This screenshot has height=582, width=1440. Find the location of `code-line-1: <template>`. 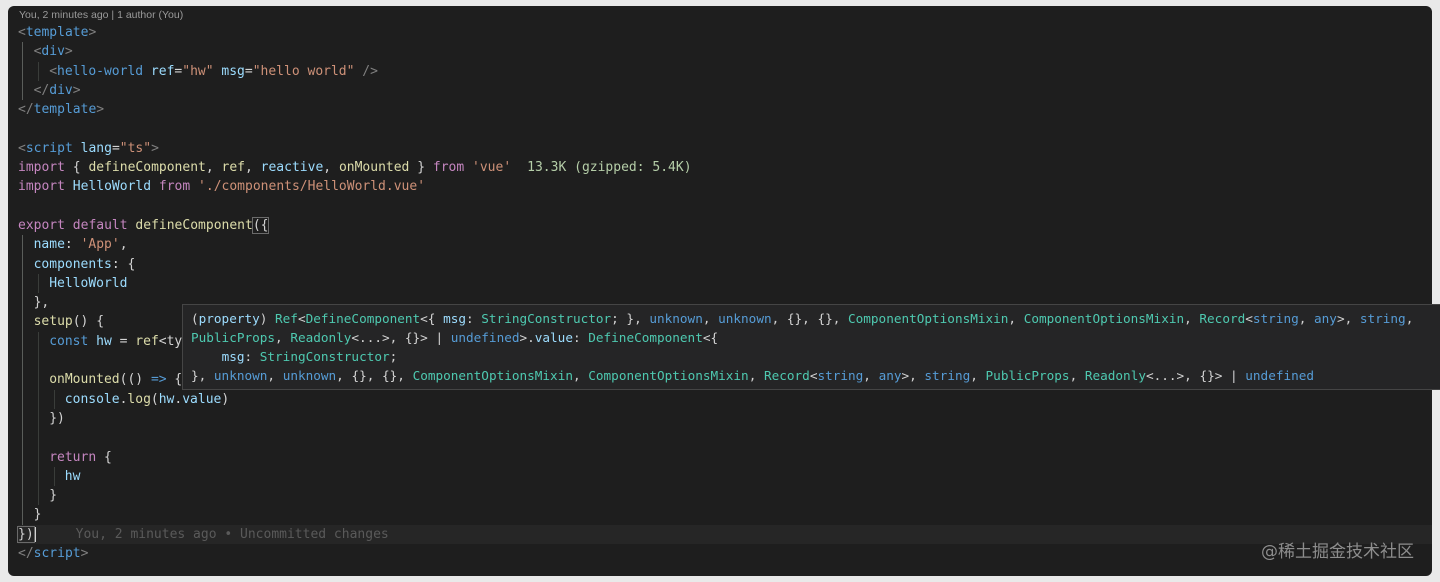

code-line-1: <template> is located at coordinates (725, 32).